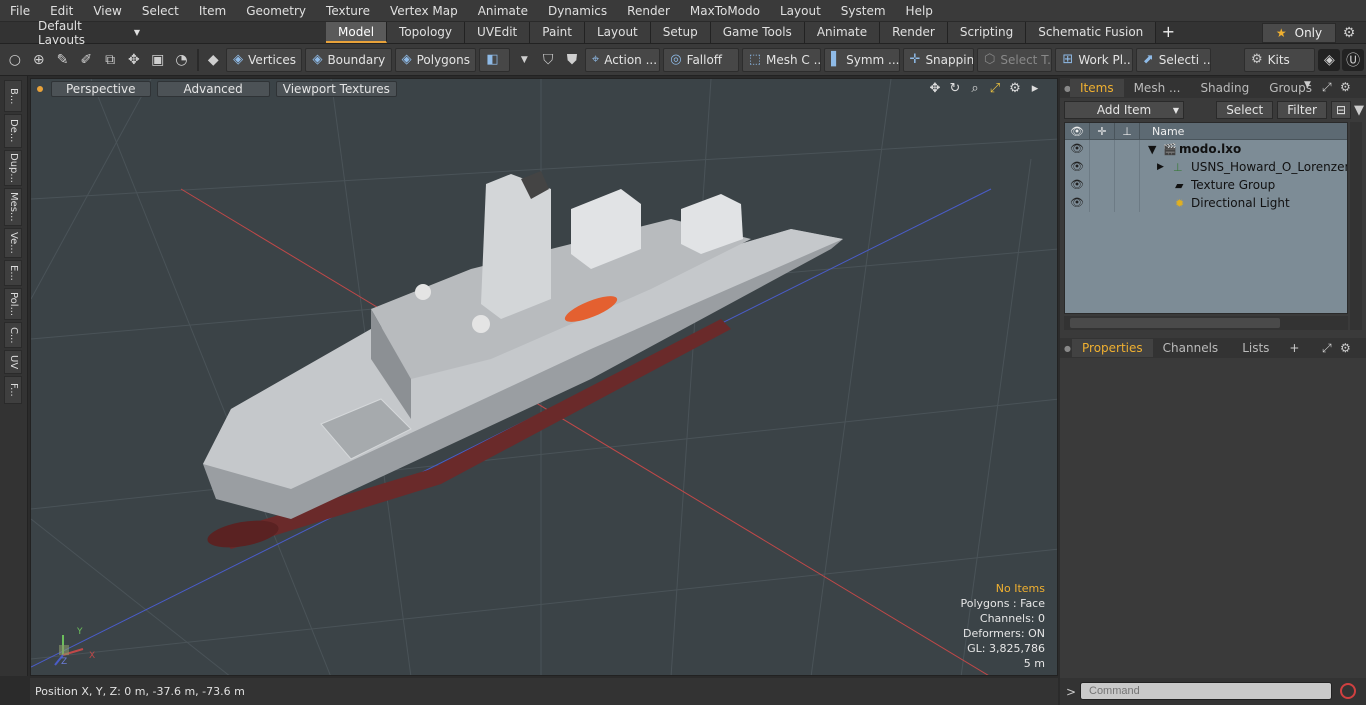 This screenshot has height=705, width=1366. I want to click on collapse-icon: ⊟, so click(1340, 110).